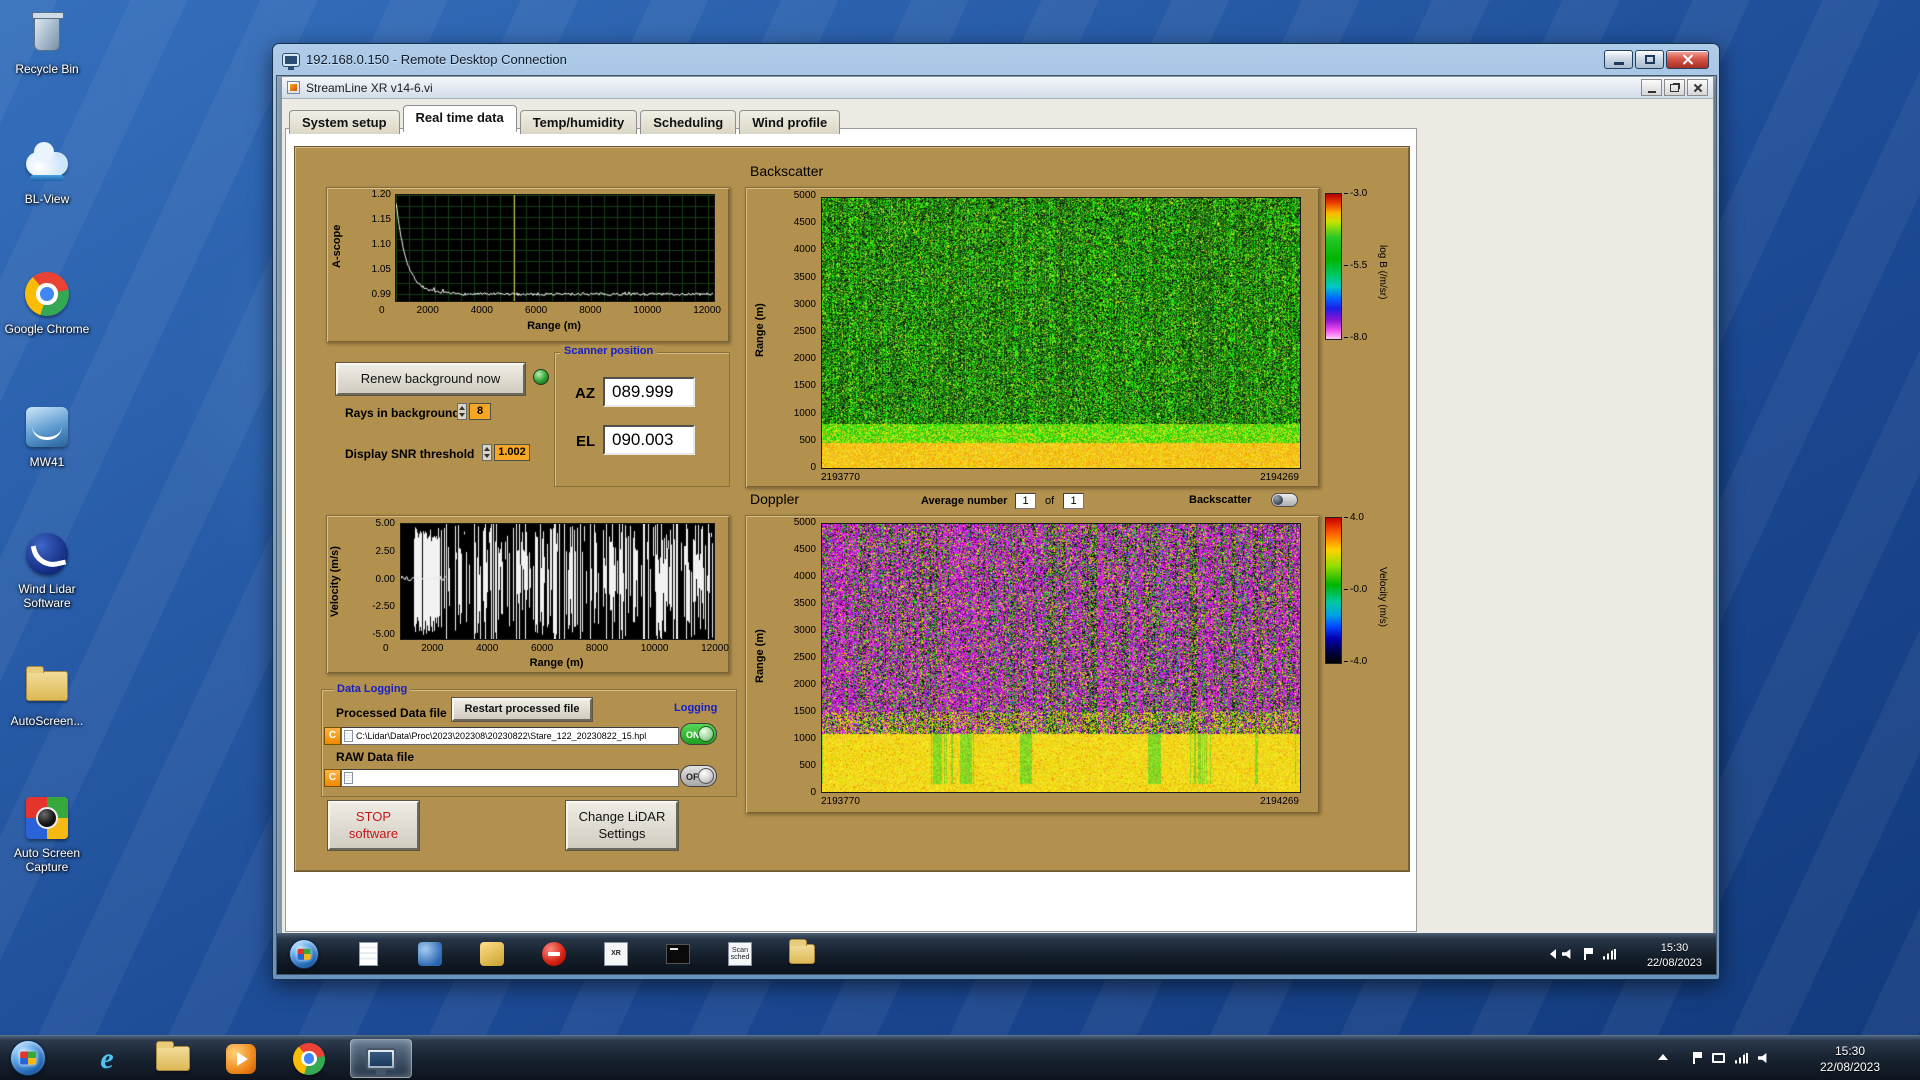 This screenshot has height=1080, width=1920. What do you see at coordinates (47, 570) in the screenshot?
I see `desktop-icon-wind-lidar-software: Wind Lidar Software` at bounding box center [47, 570].